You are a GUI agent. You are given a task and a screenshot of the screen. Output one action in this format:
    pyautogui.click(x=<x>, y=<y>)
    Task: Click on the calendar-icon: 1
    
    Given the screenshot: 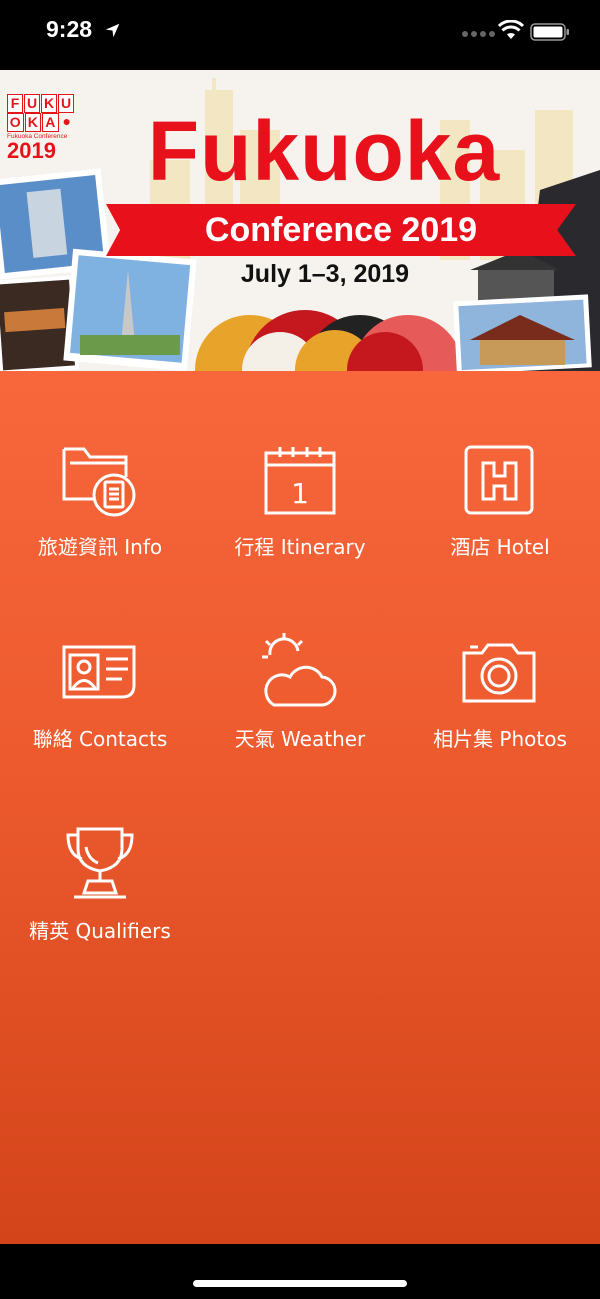 What is the action you would take?
    pyautogui.click(x=300, y=481)
    